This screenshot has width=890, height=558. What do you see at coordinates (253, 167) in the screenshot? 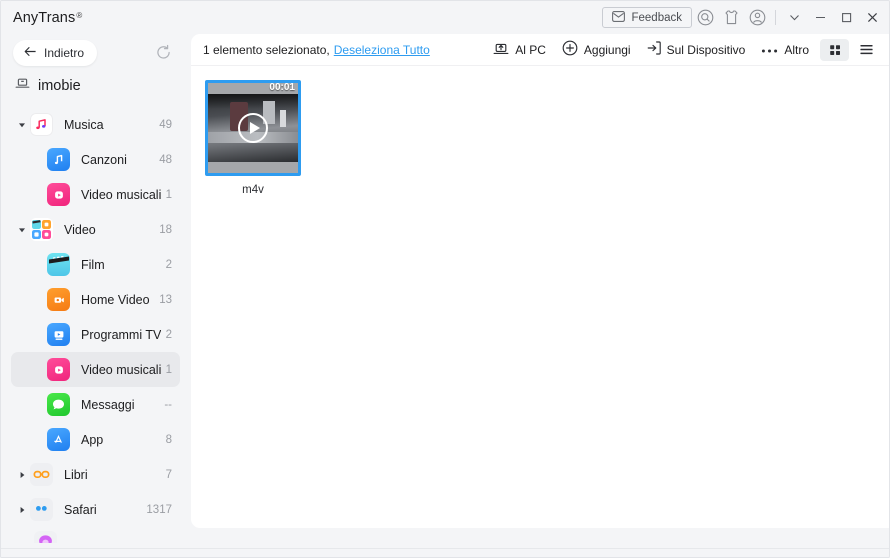
I see `letterbox-bottom` at bounding box center [253, 167].